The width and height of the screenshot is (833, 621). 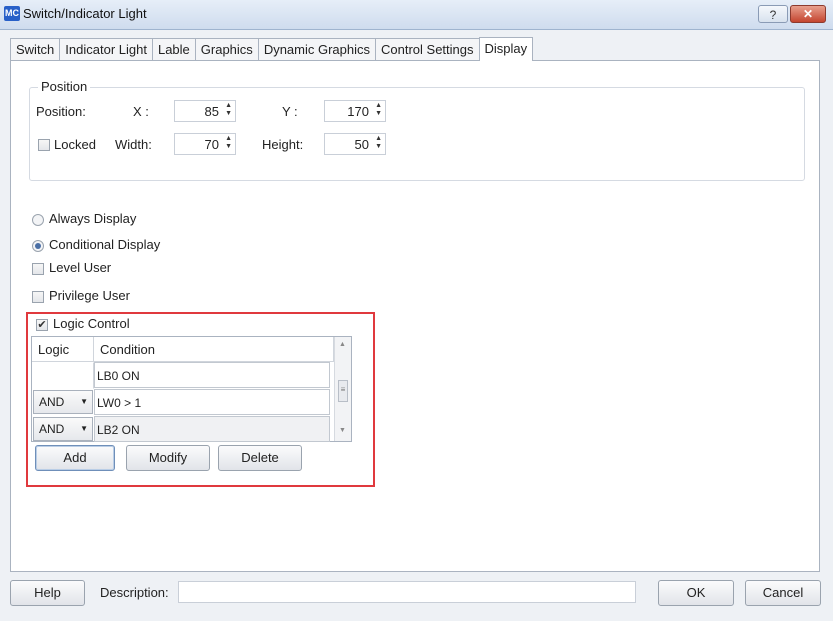 What do you see at coordinates (361, 144) in the screenshot?
I see `height-value: 50` at bounding box center [361, 144].